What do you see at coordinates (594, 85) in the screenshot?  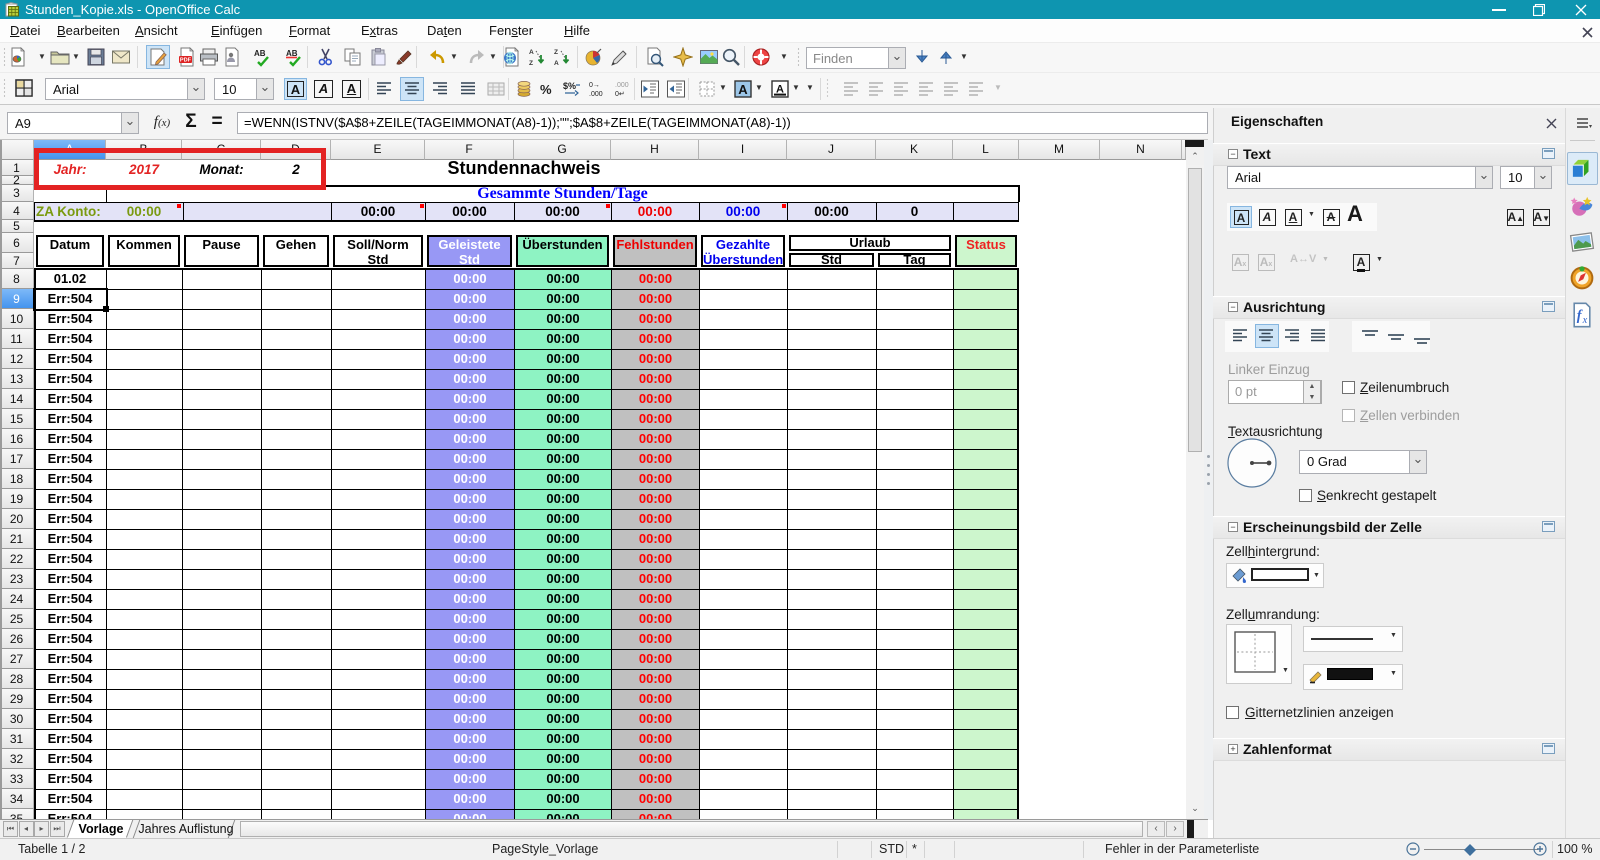 I see `svg-text: 0→` at bounding box center [594, 85].